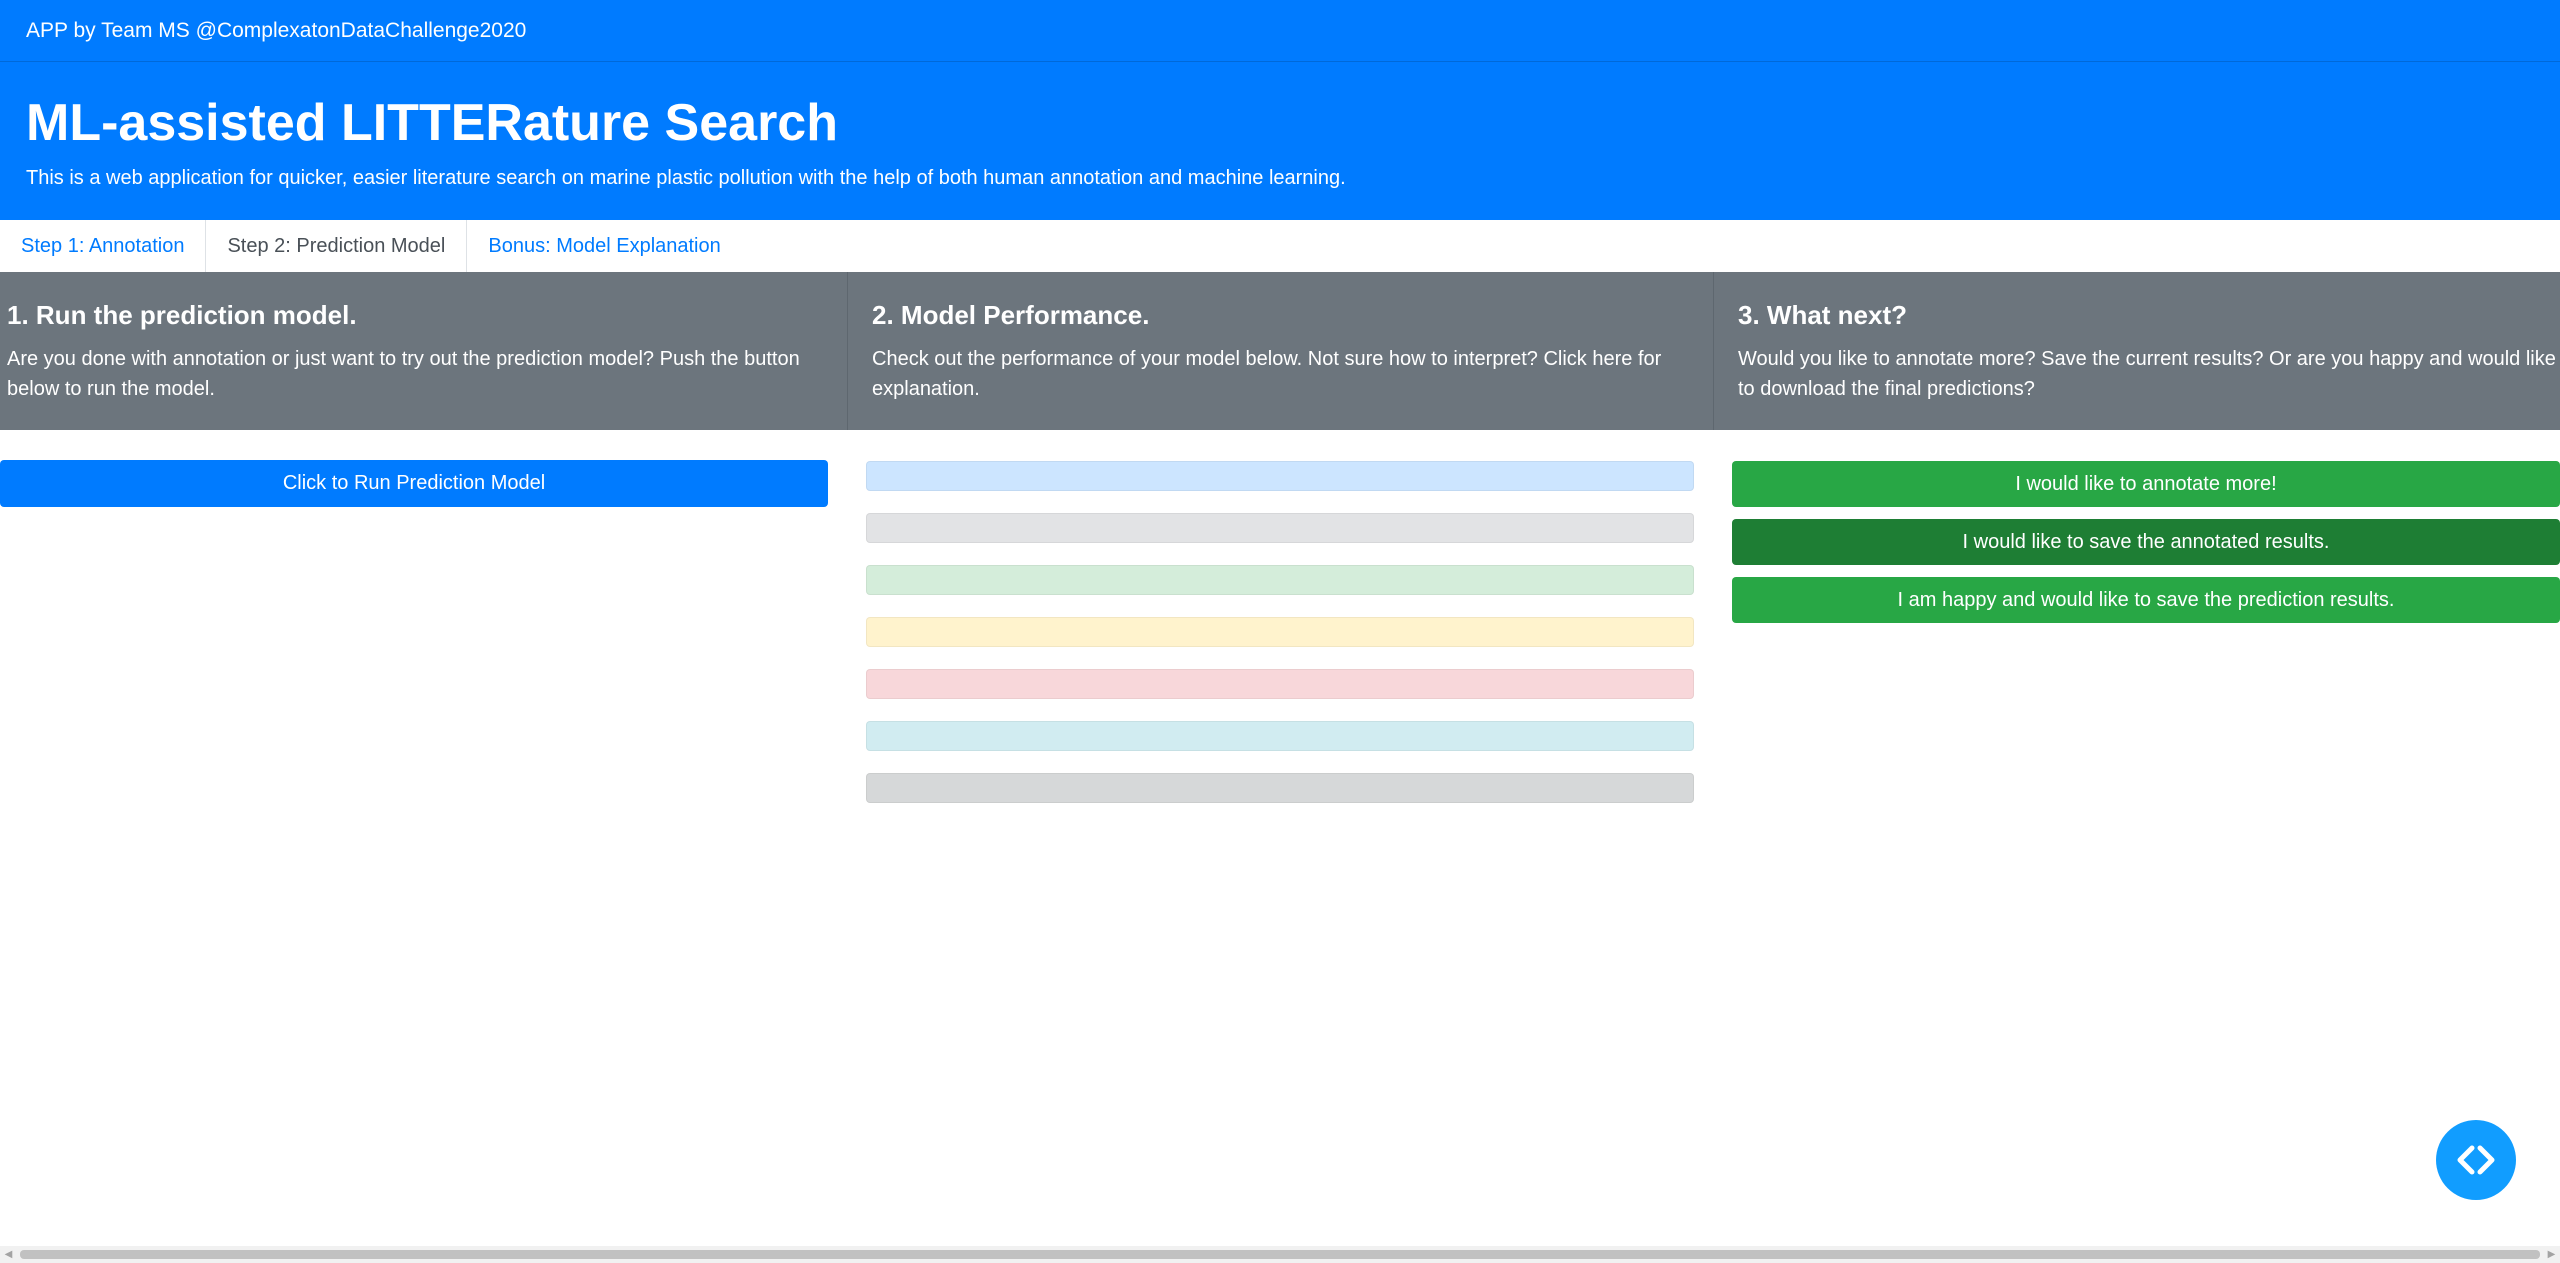 Image resolution: width=2560 pixels, height=1263 pixels. What do you see at coordinates (337, 246) in the screenshot?
I see `tab-step-2-prediction-model: Step 2: Prediction Model` at bounding box center [337, 246].